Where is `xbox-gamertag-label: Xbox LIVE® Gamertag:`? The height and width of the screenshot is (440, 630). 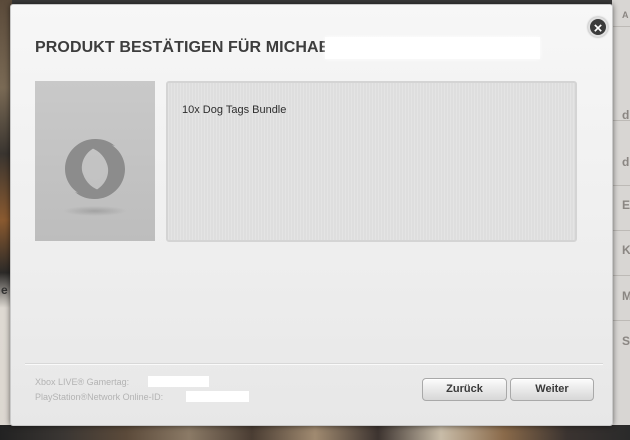
xbox-gamertag-label: Xbox LIVE® Gamertag: is located at coordinates (82, 382).